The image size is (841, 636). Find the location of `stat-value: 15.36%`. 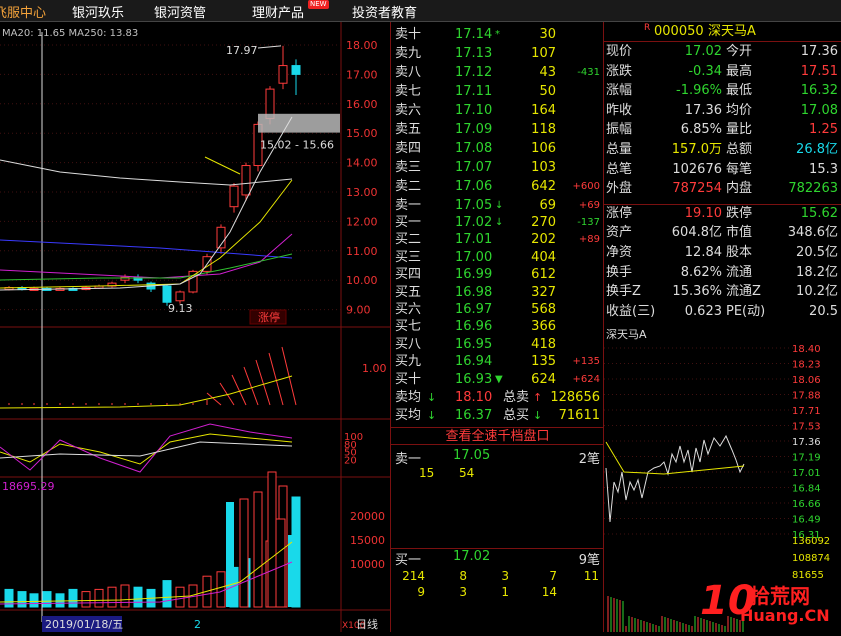

stat-value: 15.36% is located at coordinates (697, 292).